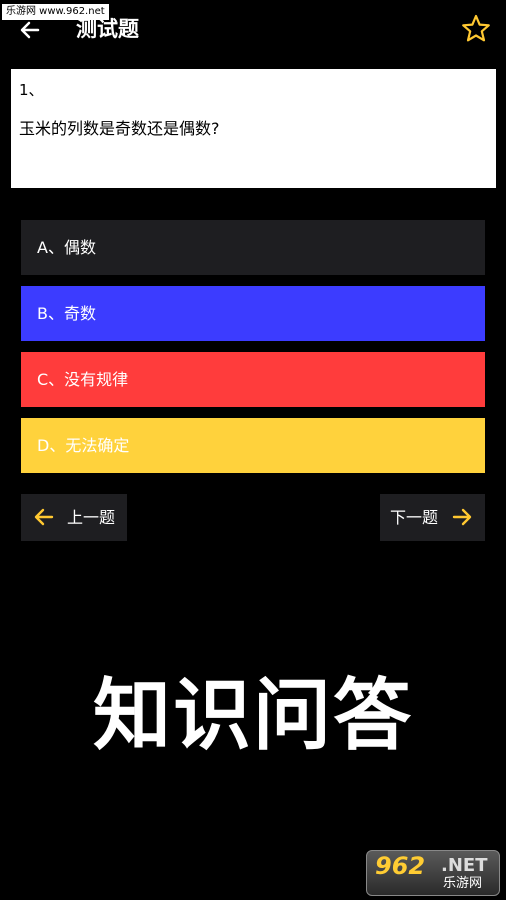 This screenshot has width=506, height=900. Describe the element at coordinates (107, 29) in the screenshot. I see `page-title: 测试题` at that location.